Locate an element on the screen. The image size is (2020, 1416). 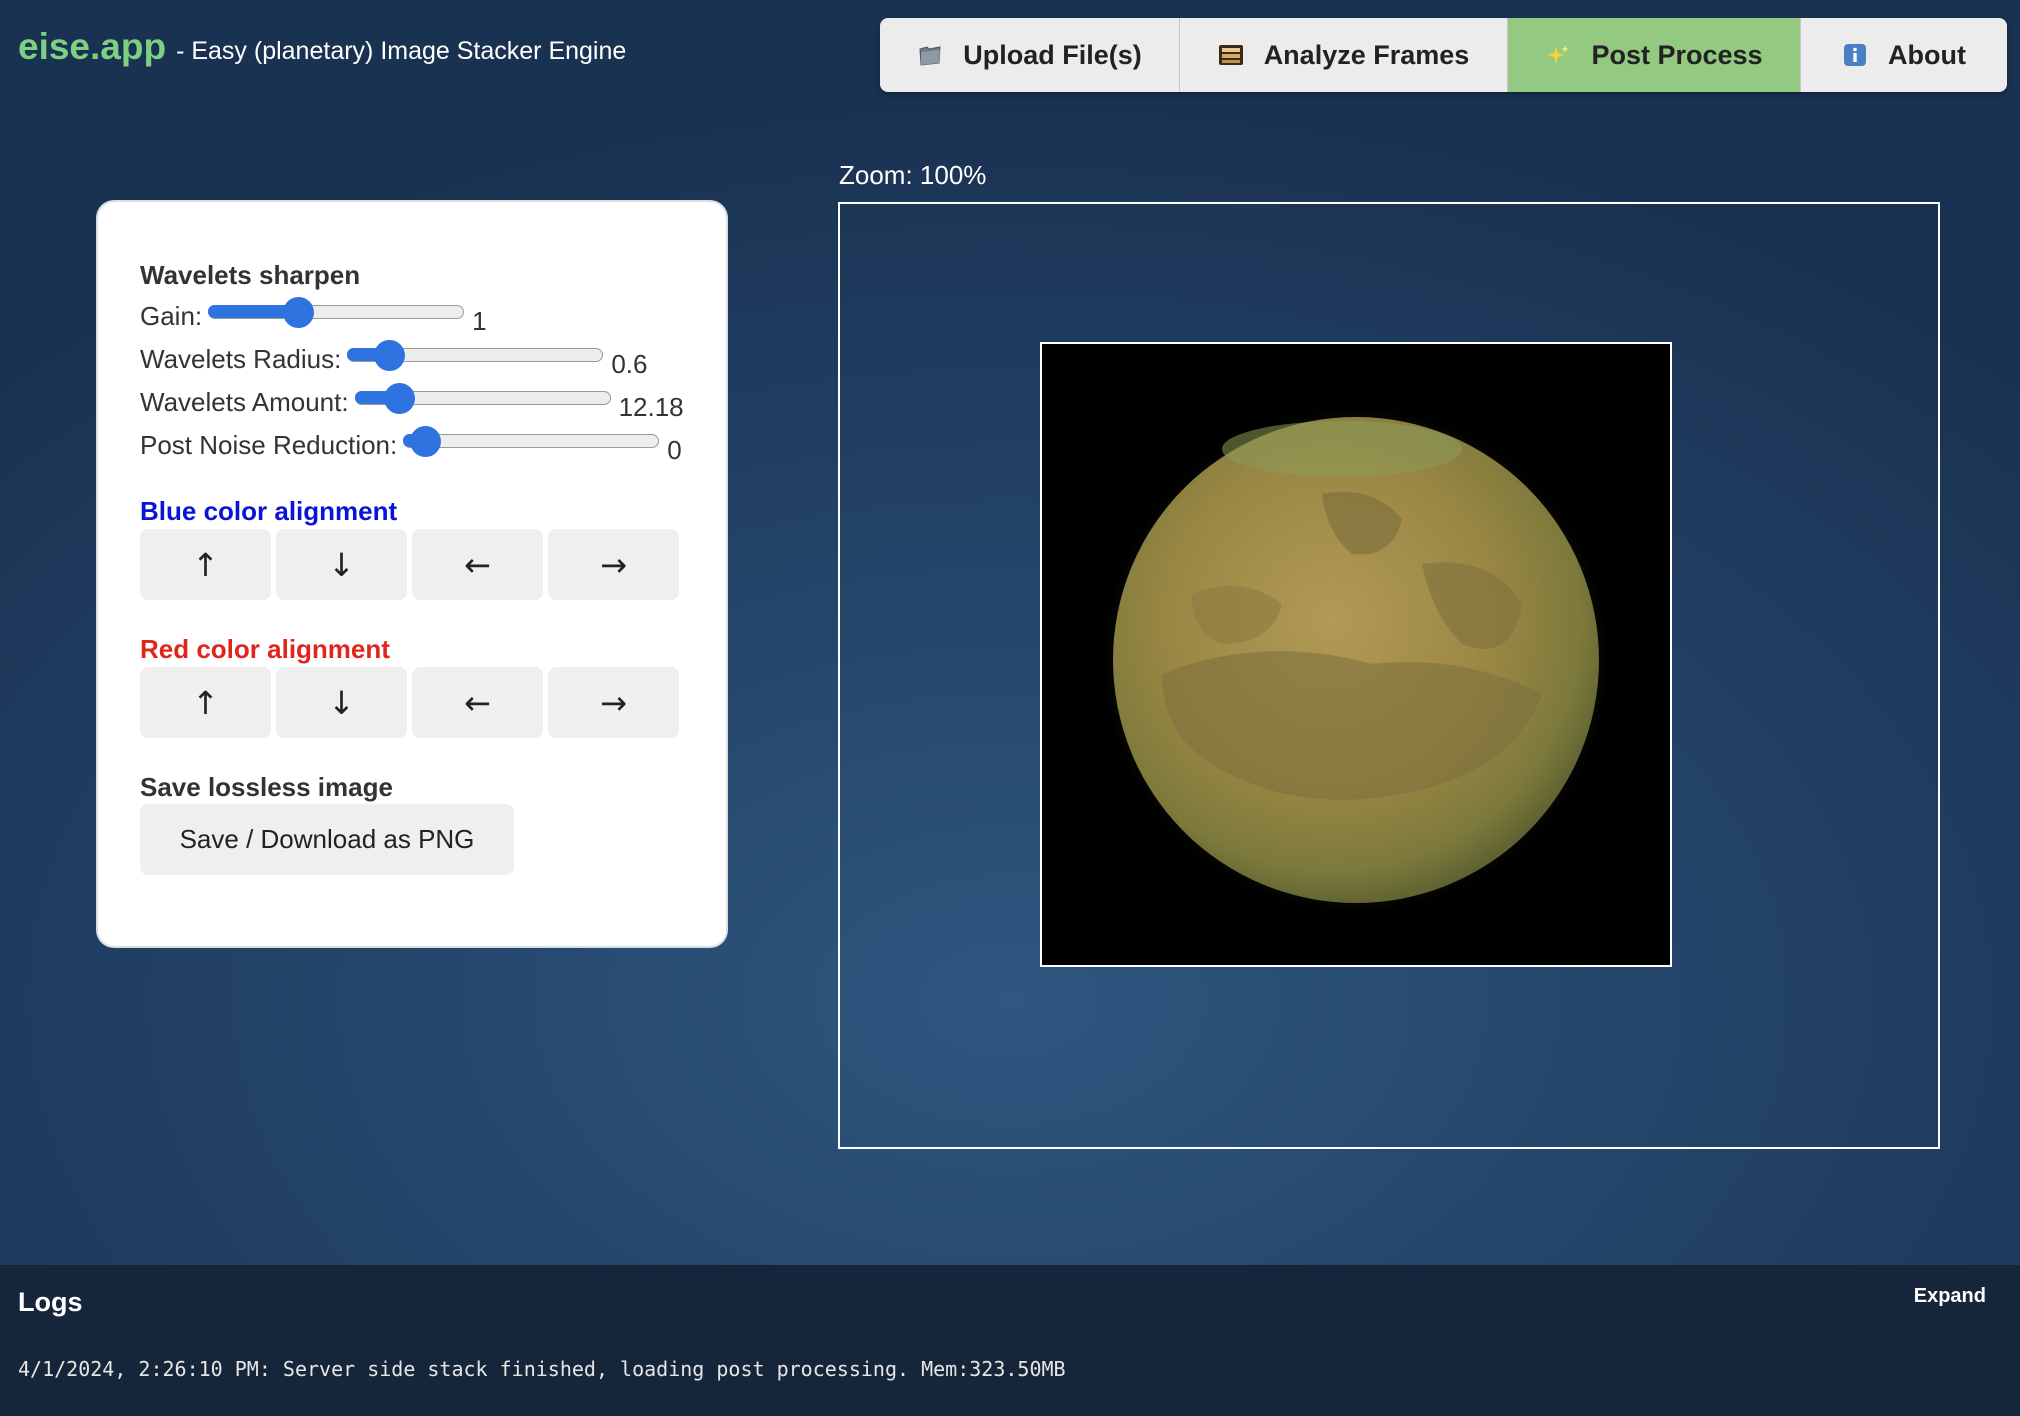
wavelets-amount-label: Wavelets Amount: is located at coordinates (244, 401).